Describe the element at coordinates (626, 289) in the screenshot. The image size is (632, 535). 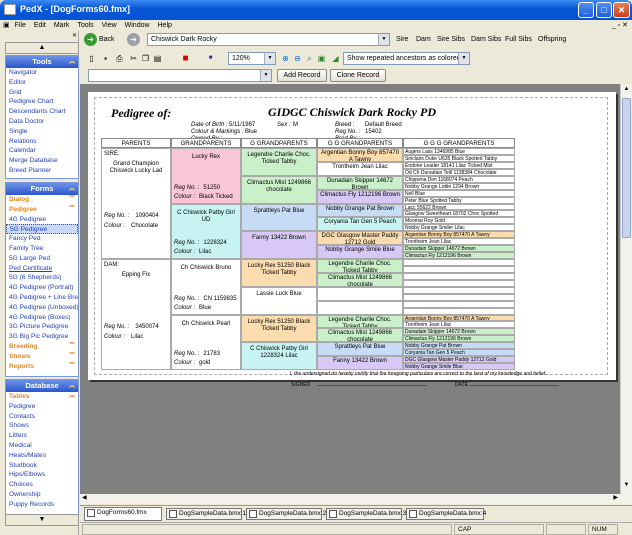
I see `vertical-scrollbar: ▲ ▼` at that location.